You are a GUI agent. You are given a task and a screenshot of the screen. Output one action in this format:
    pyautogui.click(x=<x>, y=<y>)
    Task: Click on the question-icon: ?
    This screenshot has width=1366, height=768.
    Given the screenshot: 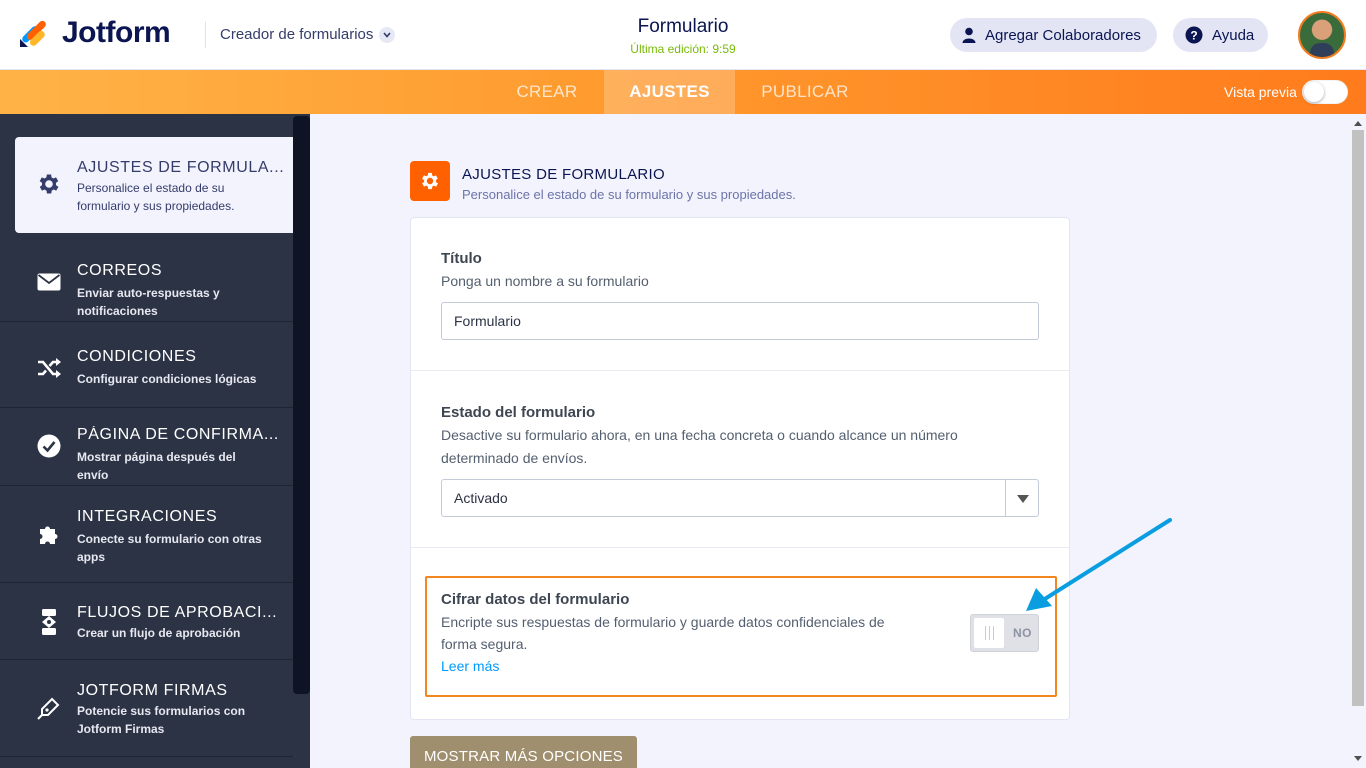 What is the action you would take?
    pyautogui.click(x=1194, y=35)
    